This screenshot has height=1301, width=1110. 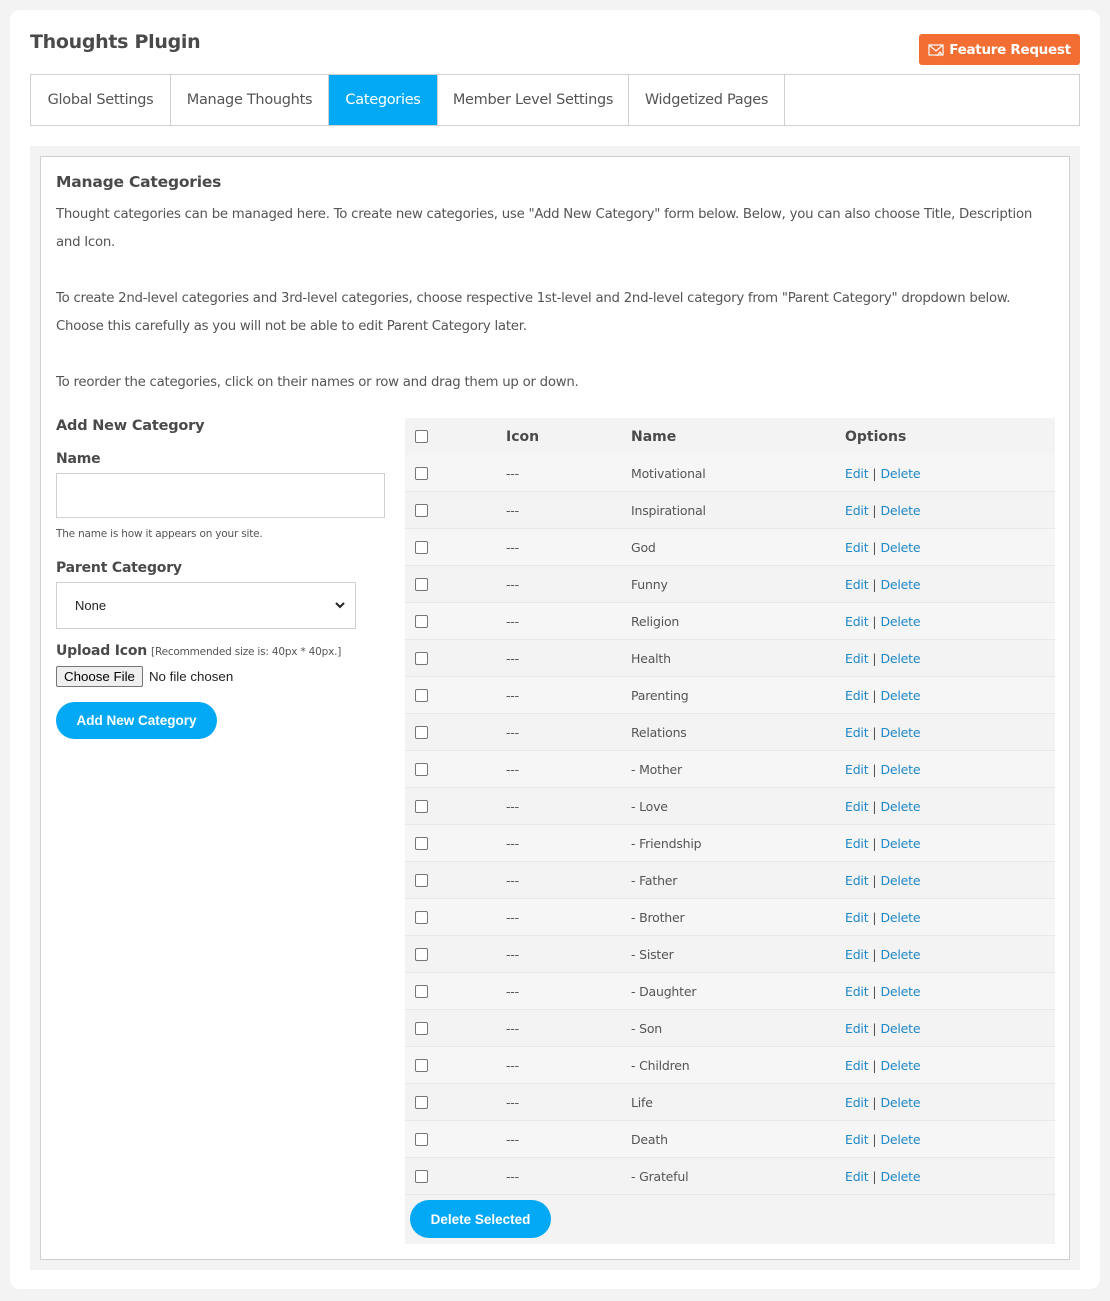 I want to click on row-name: - Father, so click(x=738, y=880).